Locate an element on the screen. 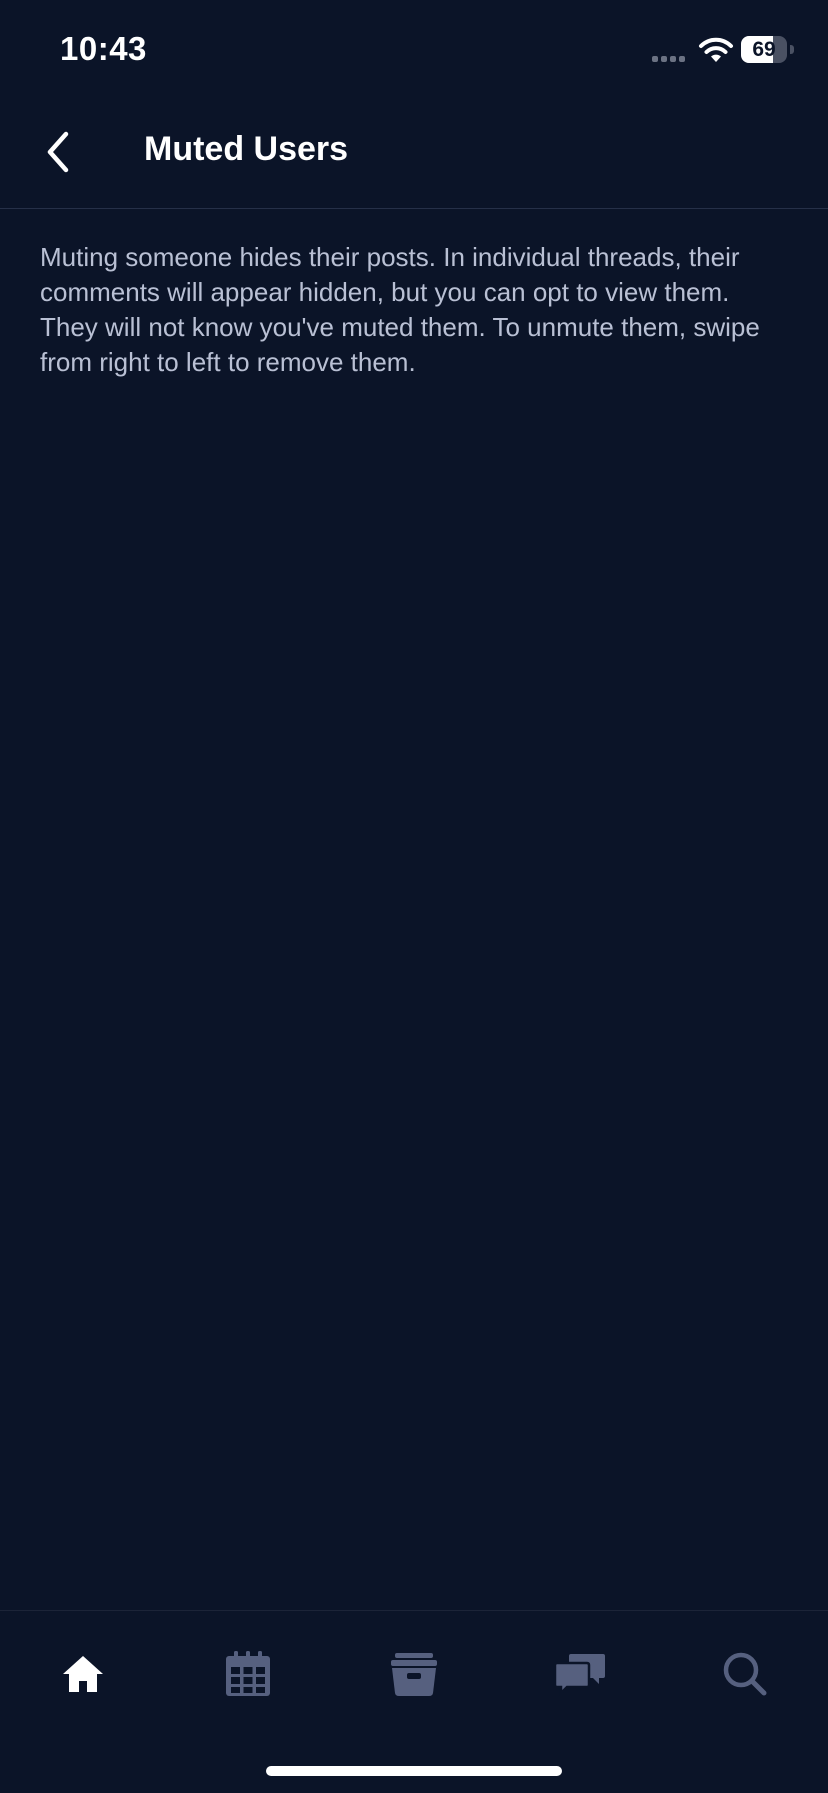 This screenshot has width=828, height=1793. tab-home is located at coordinates (83, 1674).